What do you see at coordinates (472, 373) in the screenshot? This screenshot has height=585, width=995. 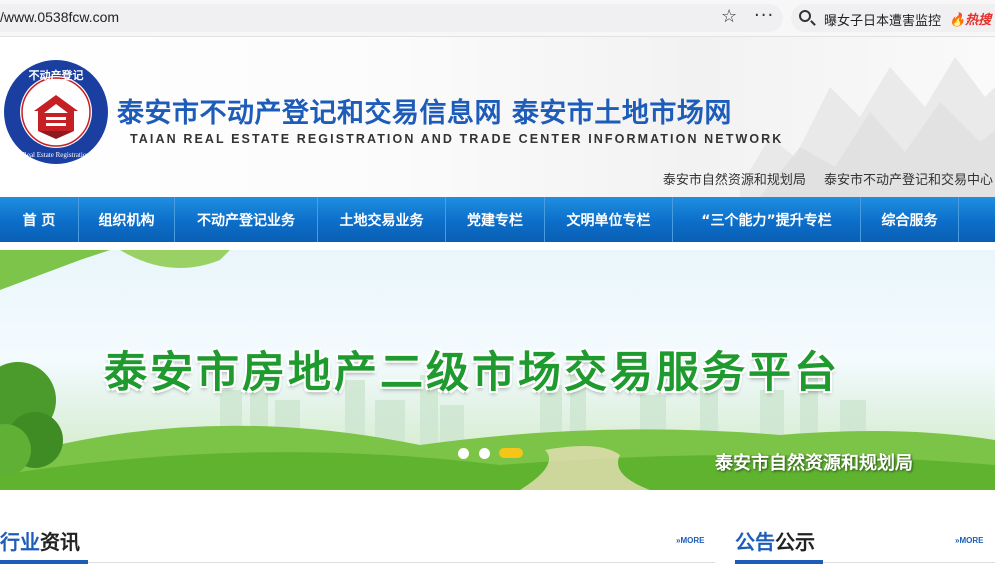 I see `banner-title: 泰安市房地产二级市场交易服务平台` at bounding box center [472, 373].